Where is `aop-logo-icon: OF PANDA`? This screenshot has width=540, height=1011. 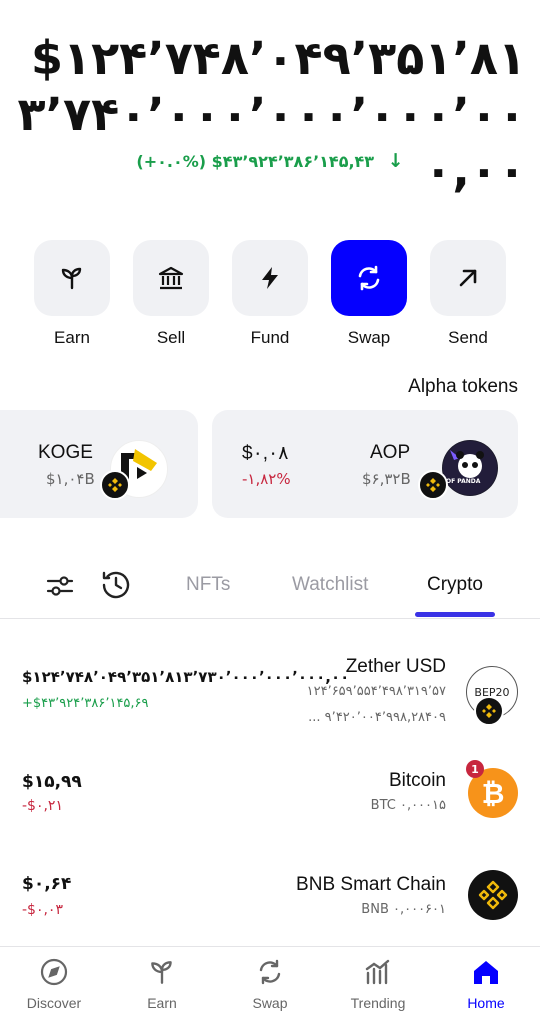
aop-logo-icon: OF PANDA is located at coordinates (470, 468).